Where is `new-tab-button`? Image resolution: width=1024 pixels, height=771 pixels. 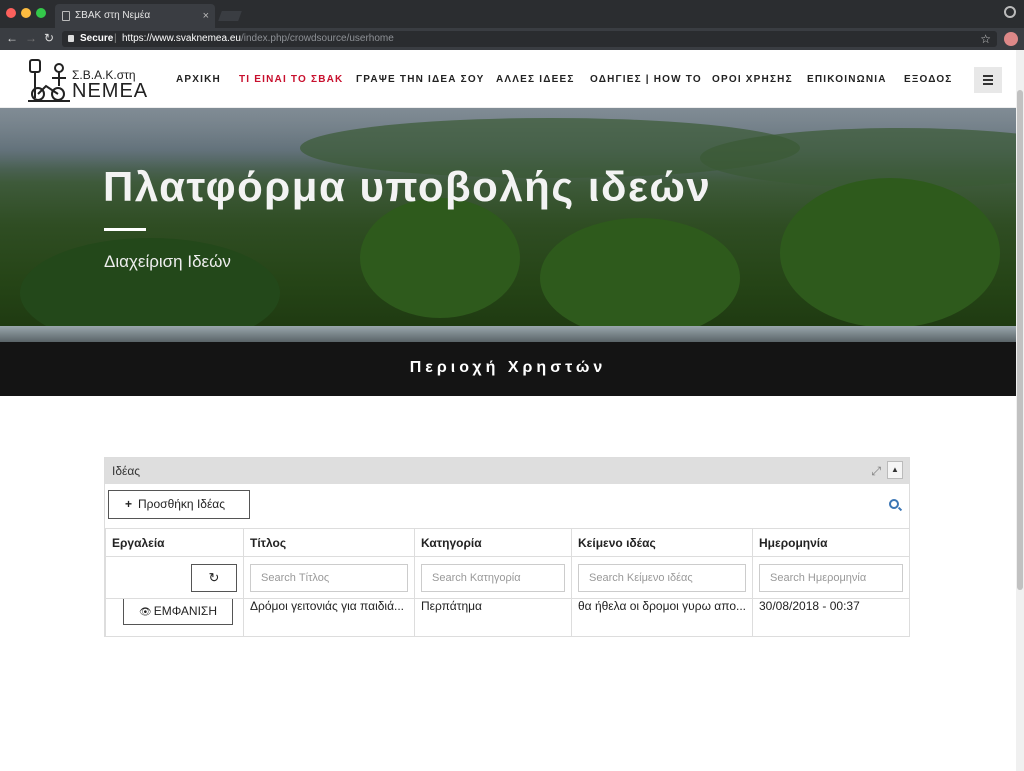 new-tab-button is located at coordinates (230, 16).